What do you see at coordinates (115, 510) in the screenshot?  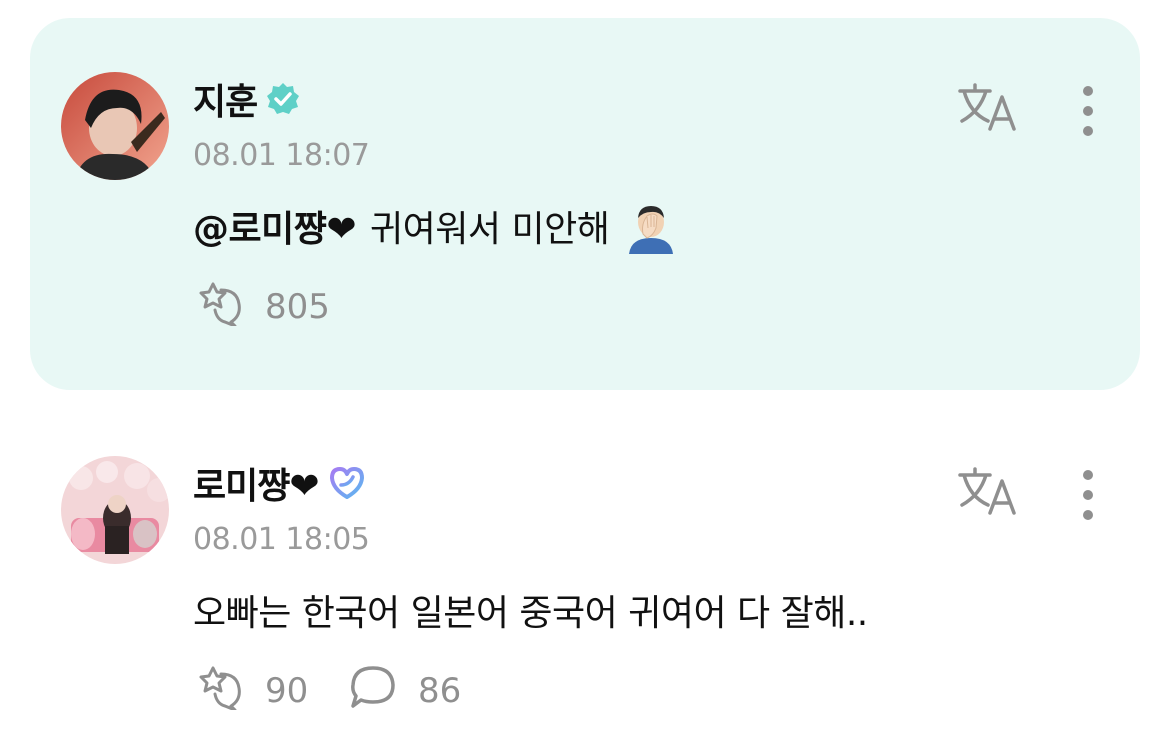 I see `fan-avatar` at bounding box center [115, 510].